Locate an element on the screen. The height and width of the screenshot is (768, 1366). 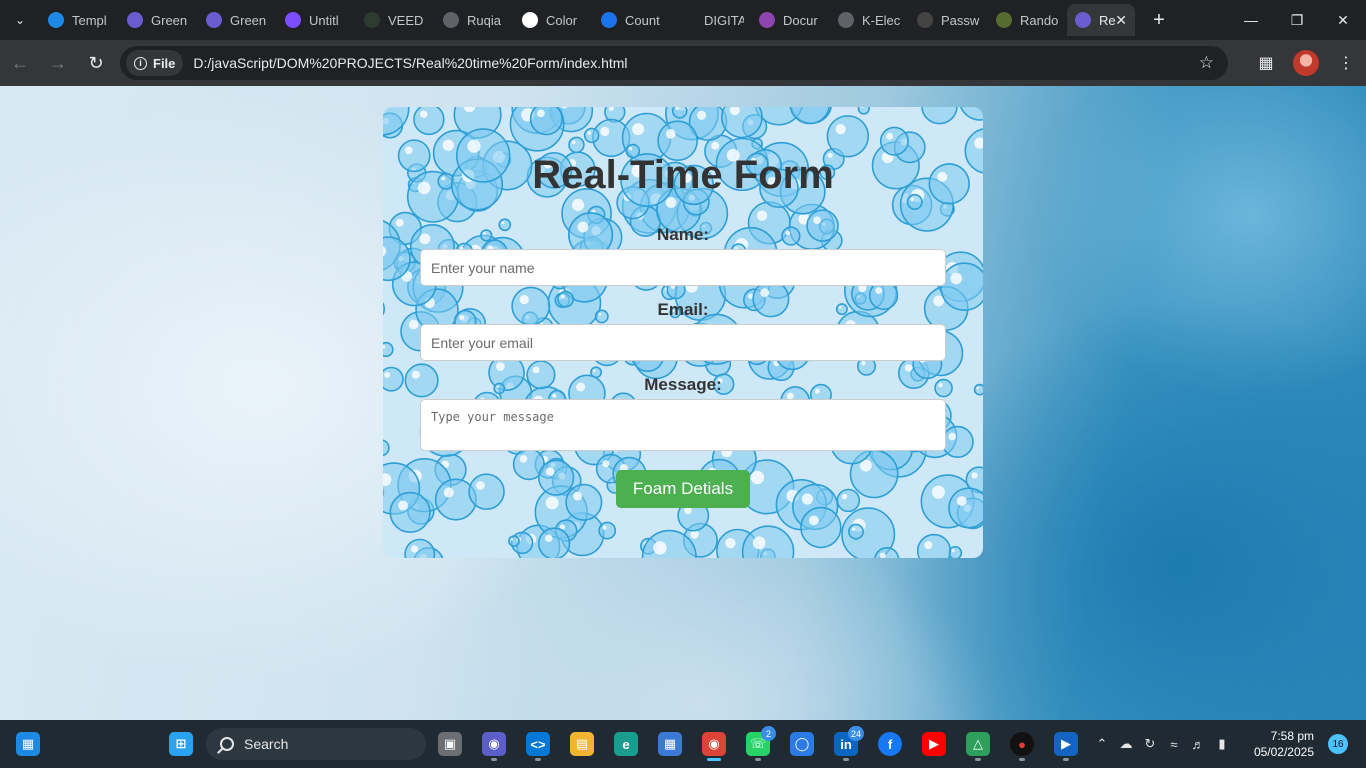
app-icon is located at coordinates (293, 20).